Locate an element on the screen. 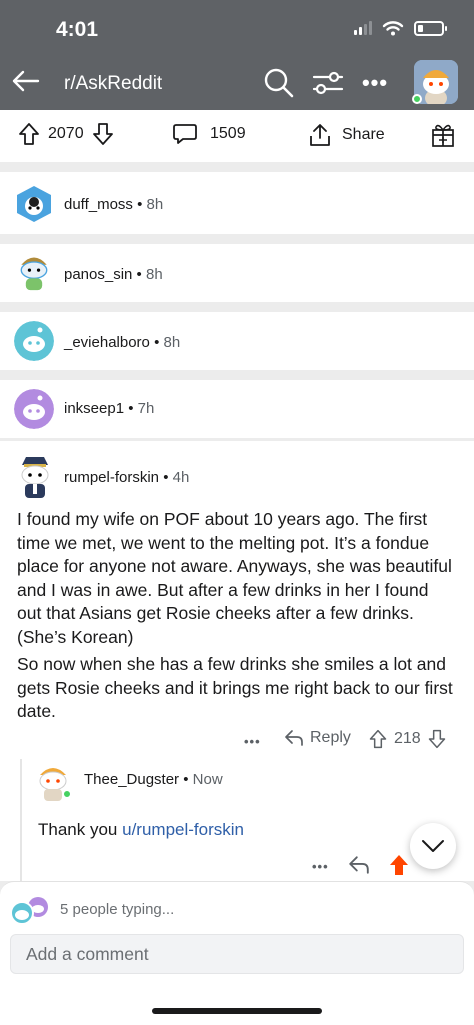 The image size is (474, 1025). comment-vote-count: 218 is located at coordinates (407, 738).